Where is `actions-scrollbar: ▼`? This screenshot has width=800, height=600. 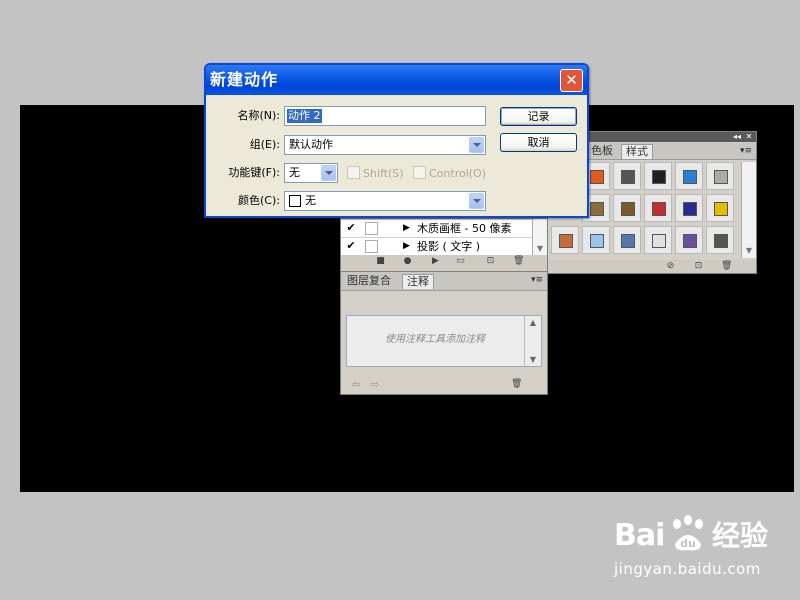
actions-scrollbar: ▼ is located at coordinates (539, 237).